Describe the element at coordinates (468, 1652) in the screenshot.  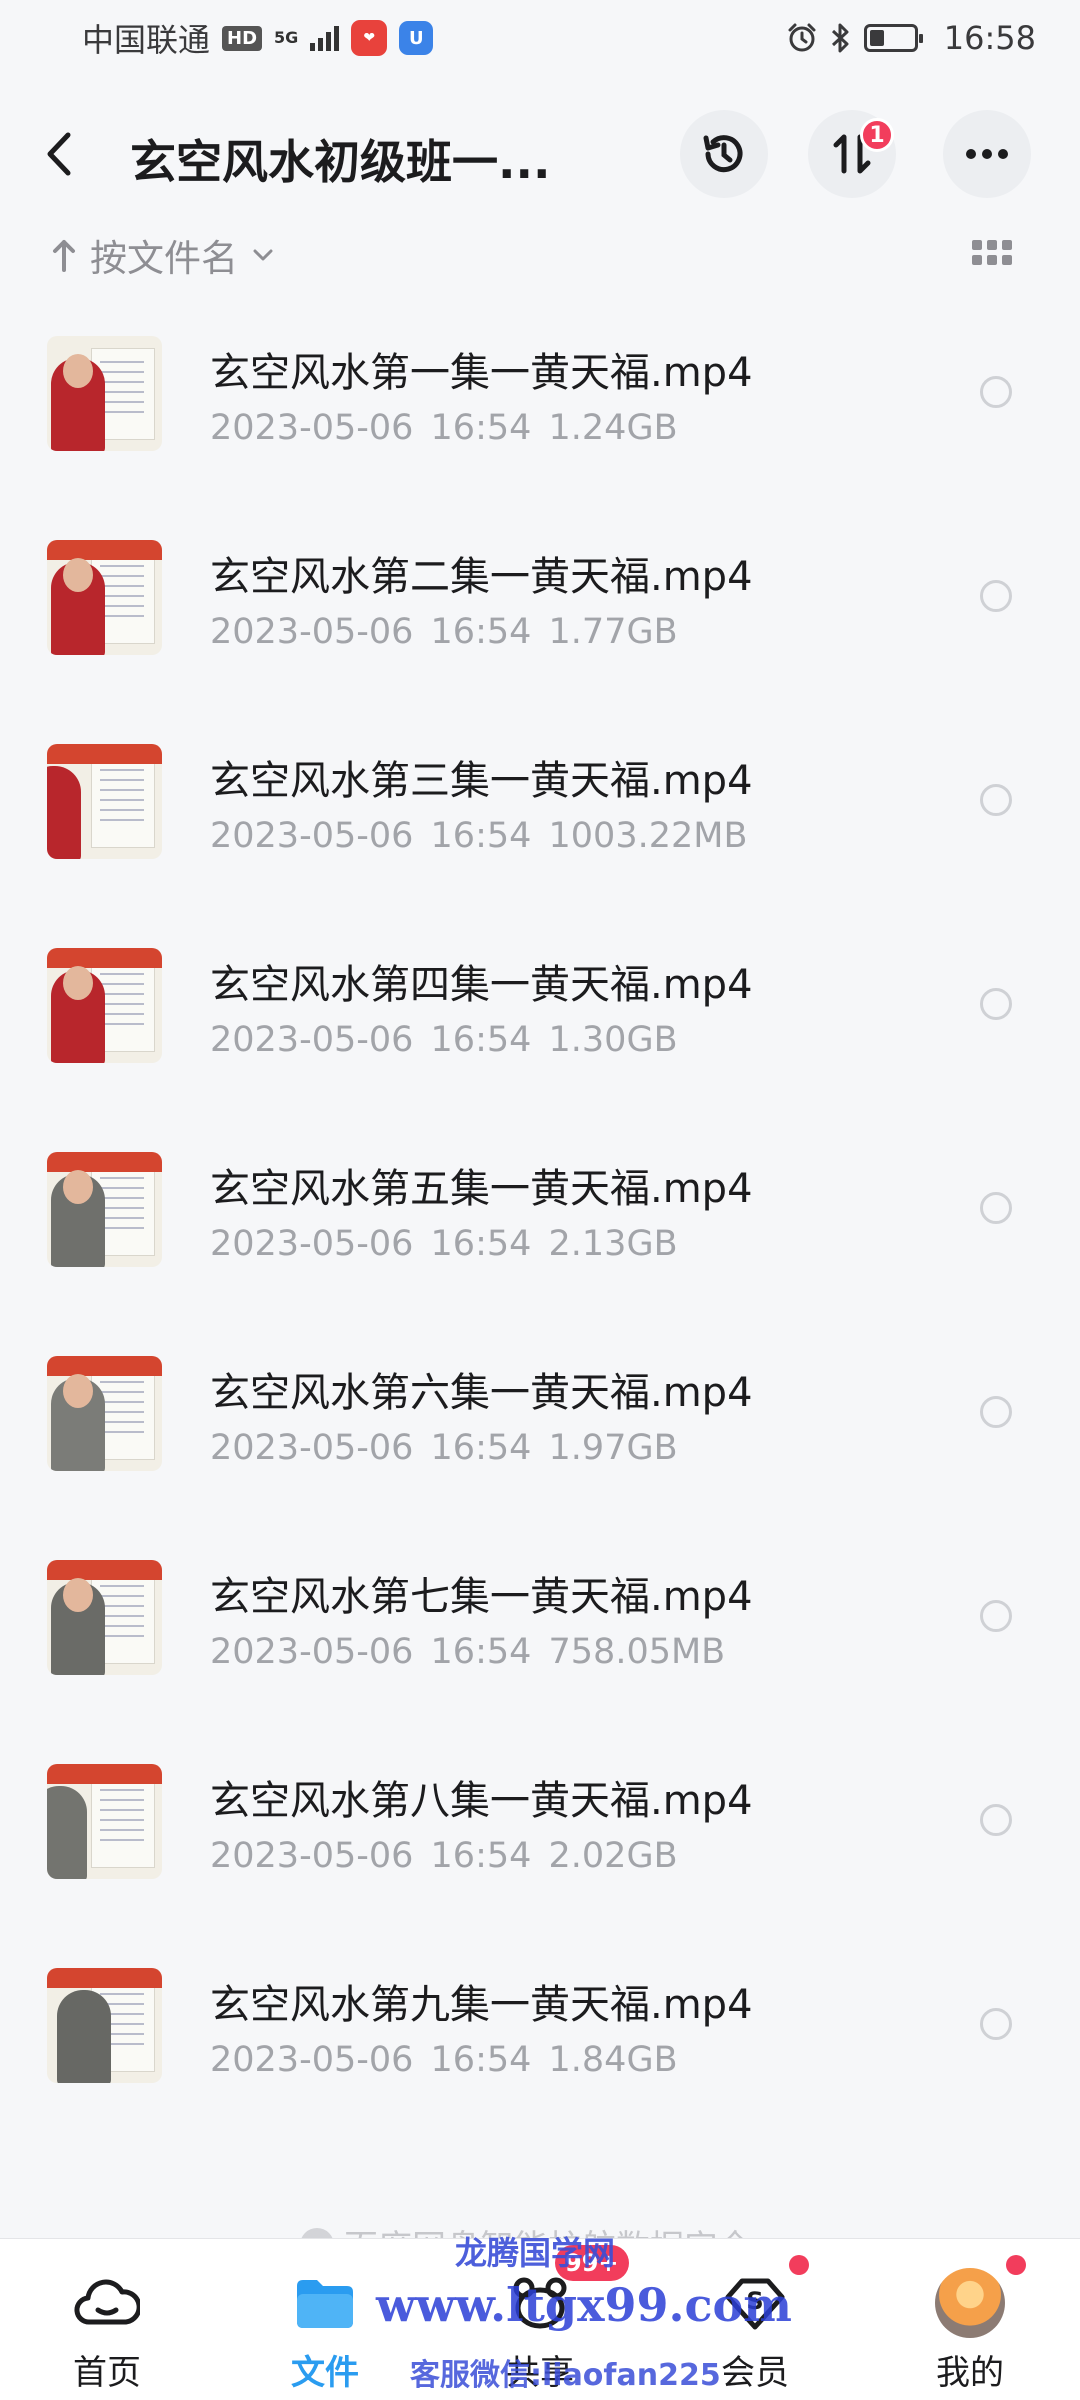
I see `file-meta: 2023-05-06 16:54 758.05MB` at that location.